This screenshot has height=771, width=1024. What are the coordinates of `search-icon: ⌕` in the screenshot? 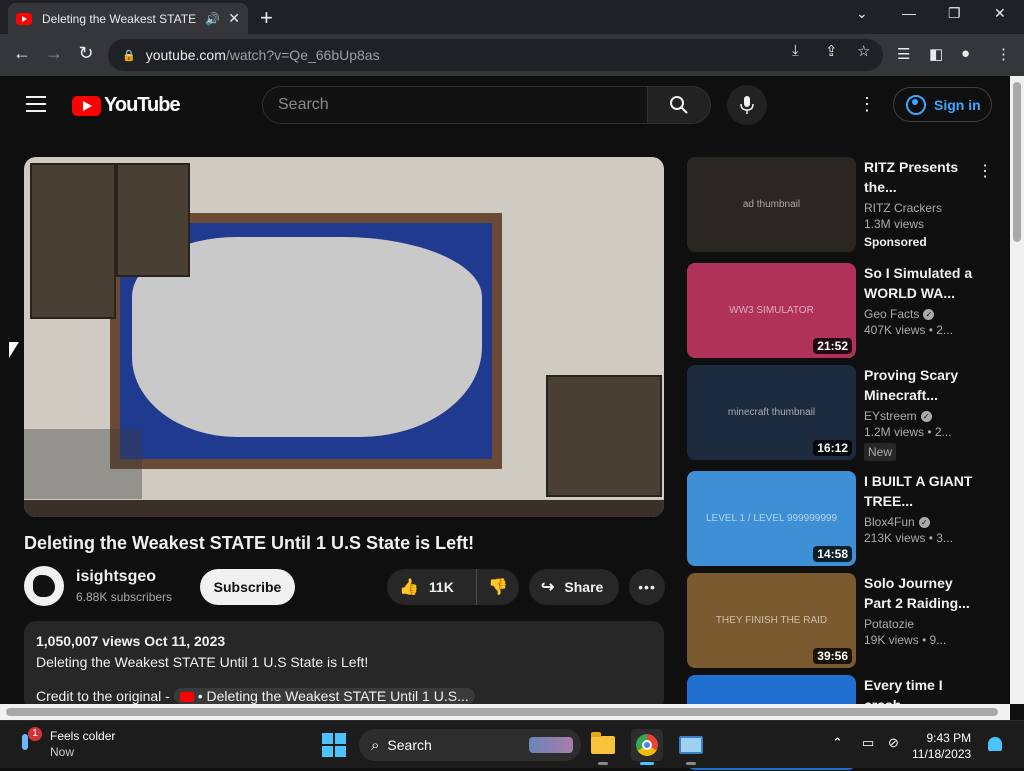 It's located at (375, 745).